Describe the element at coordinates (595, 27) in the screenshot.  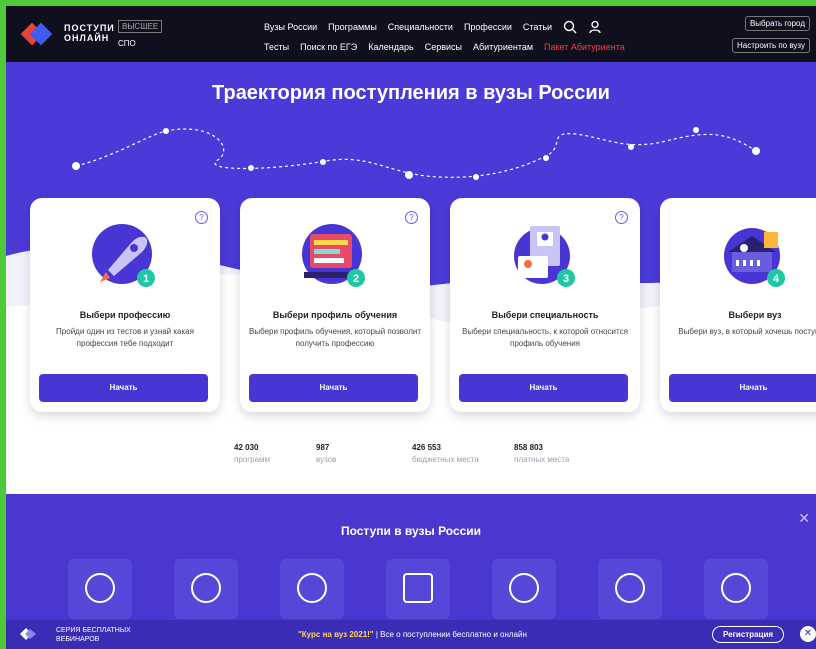
I see `user-icon` at that location.